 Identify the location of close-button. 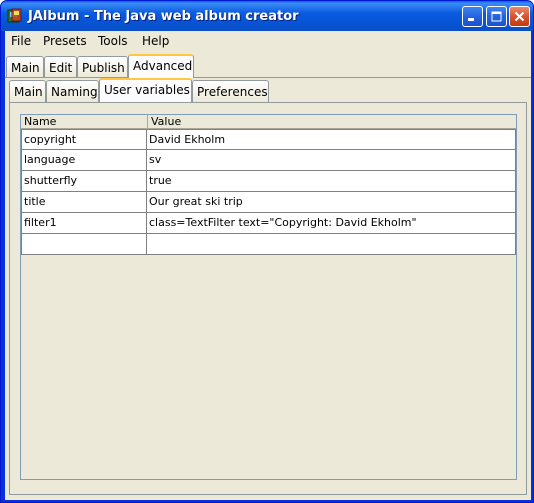
(519, 16).